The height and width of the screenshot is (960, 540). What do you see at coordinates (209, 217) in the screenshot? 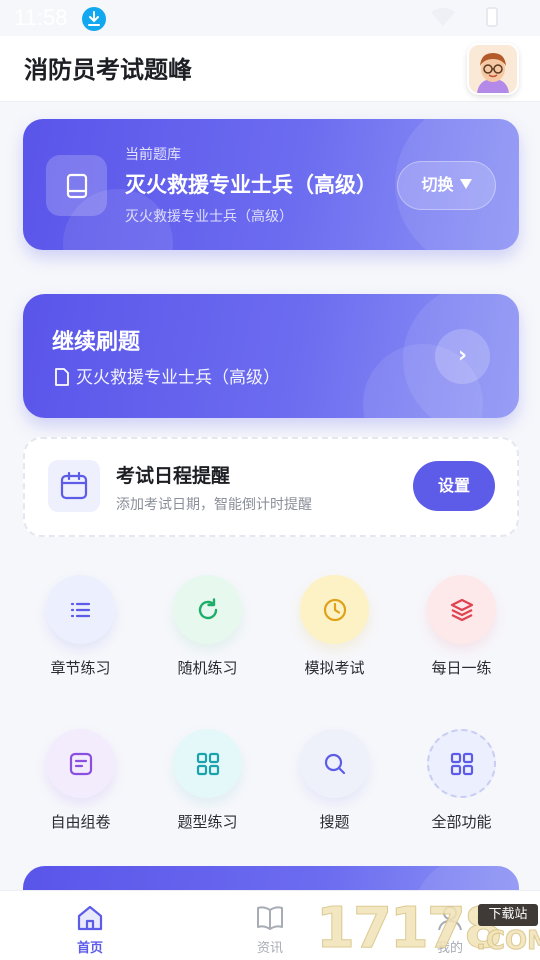
I see `bank-subtitle: 灭火救援专业士兵（高级）` at bounding box center [209, 217].